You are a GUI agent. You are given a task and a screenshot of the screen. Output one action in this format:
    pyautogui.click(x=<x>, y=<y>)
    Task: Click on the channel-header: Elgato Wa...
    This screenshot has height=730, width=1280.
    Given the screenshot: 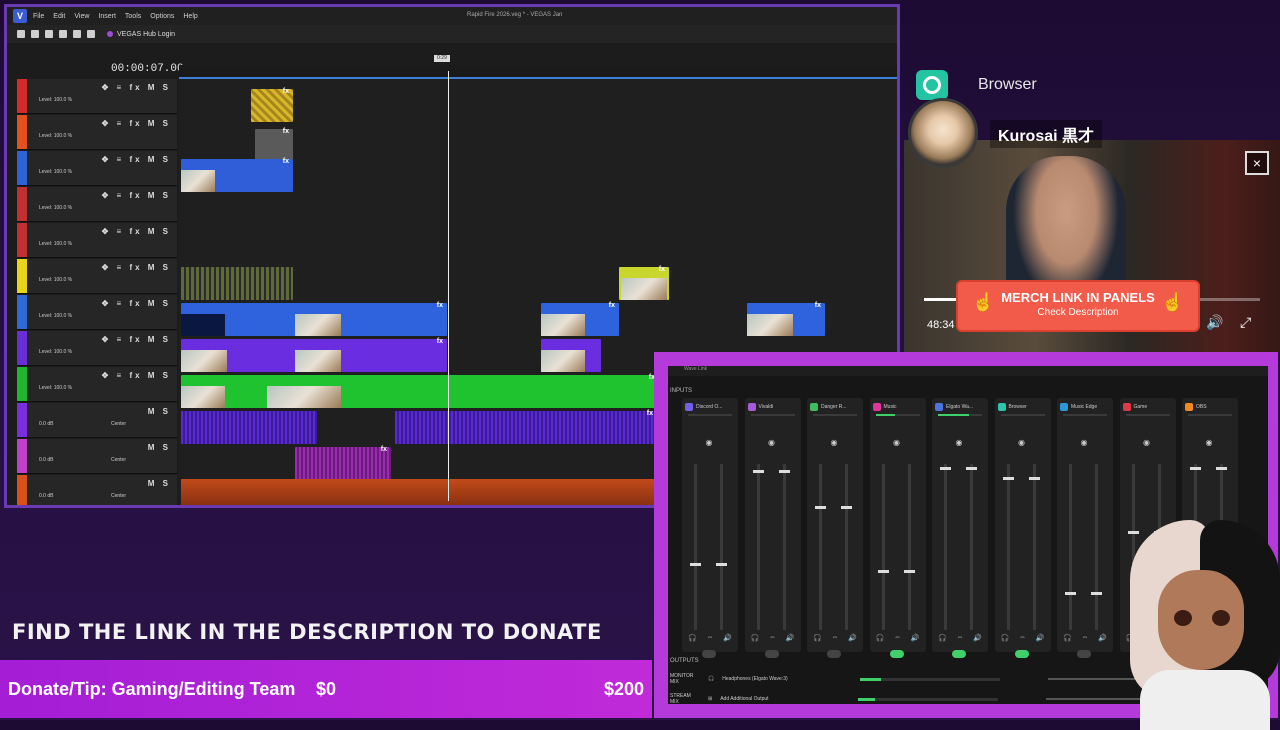 What is the action you would take?
    pyautogui.click(x=960, y=407)
    